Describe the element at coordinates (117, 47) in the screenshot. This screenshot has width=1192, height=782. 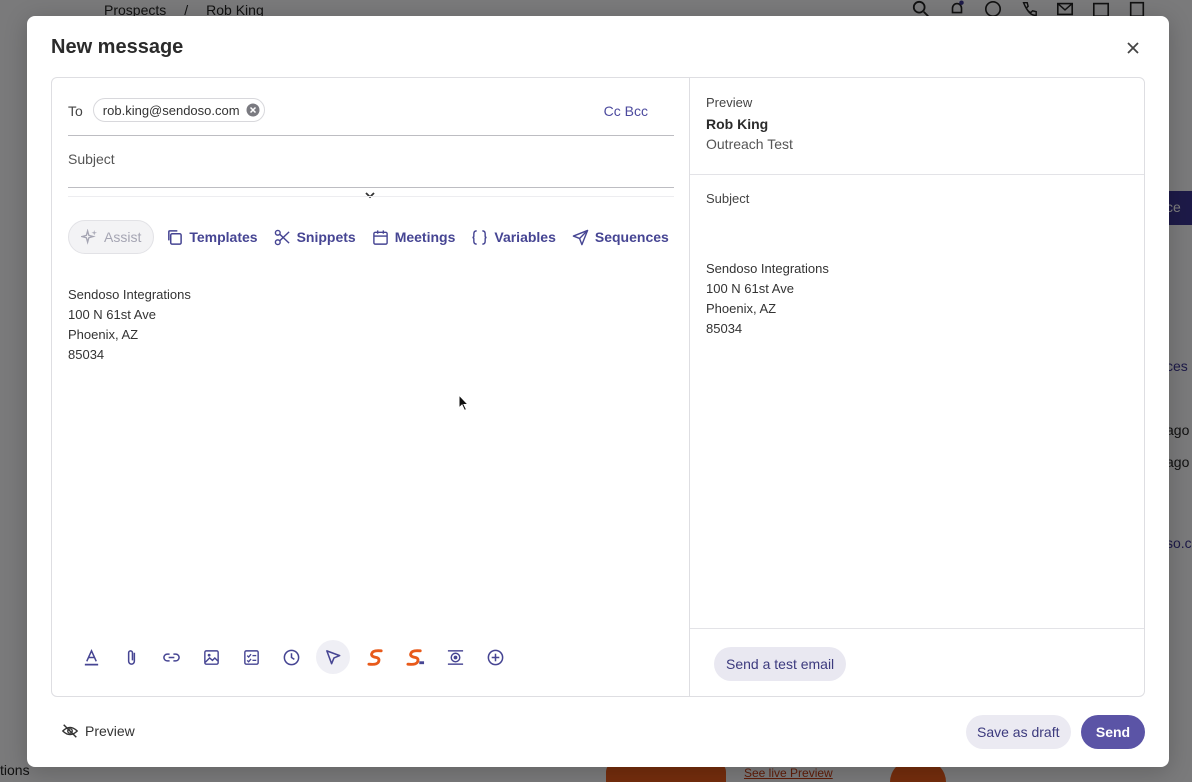
I see `modal-title: New message` at that location.